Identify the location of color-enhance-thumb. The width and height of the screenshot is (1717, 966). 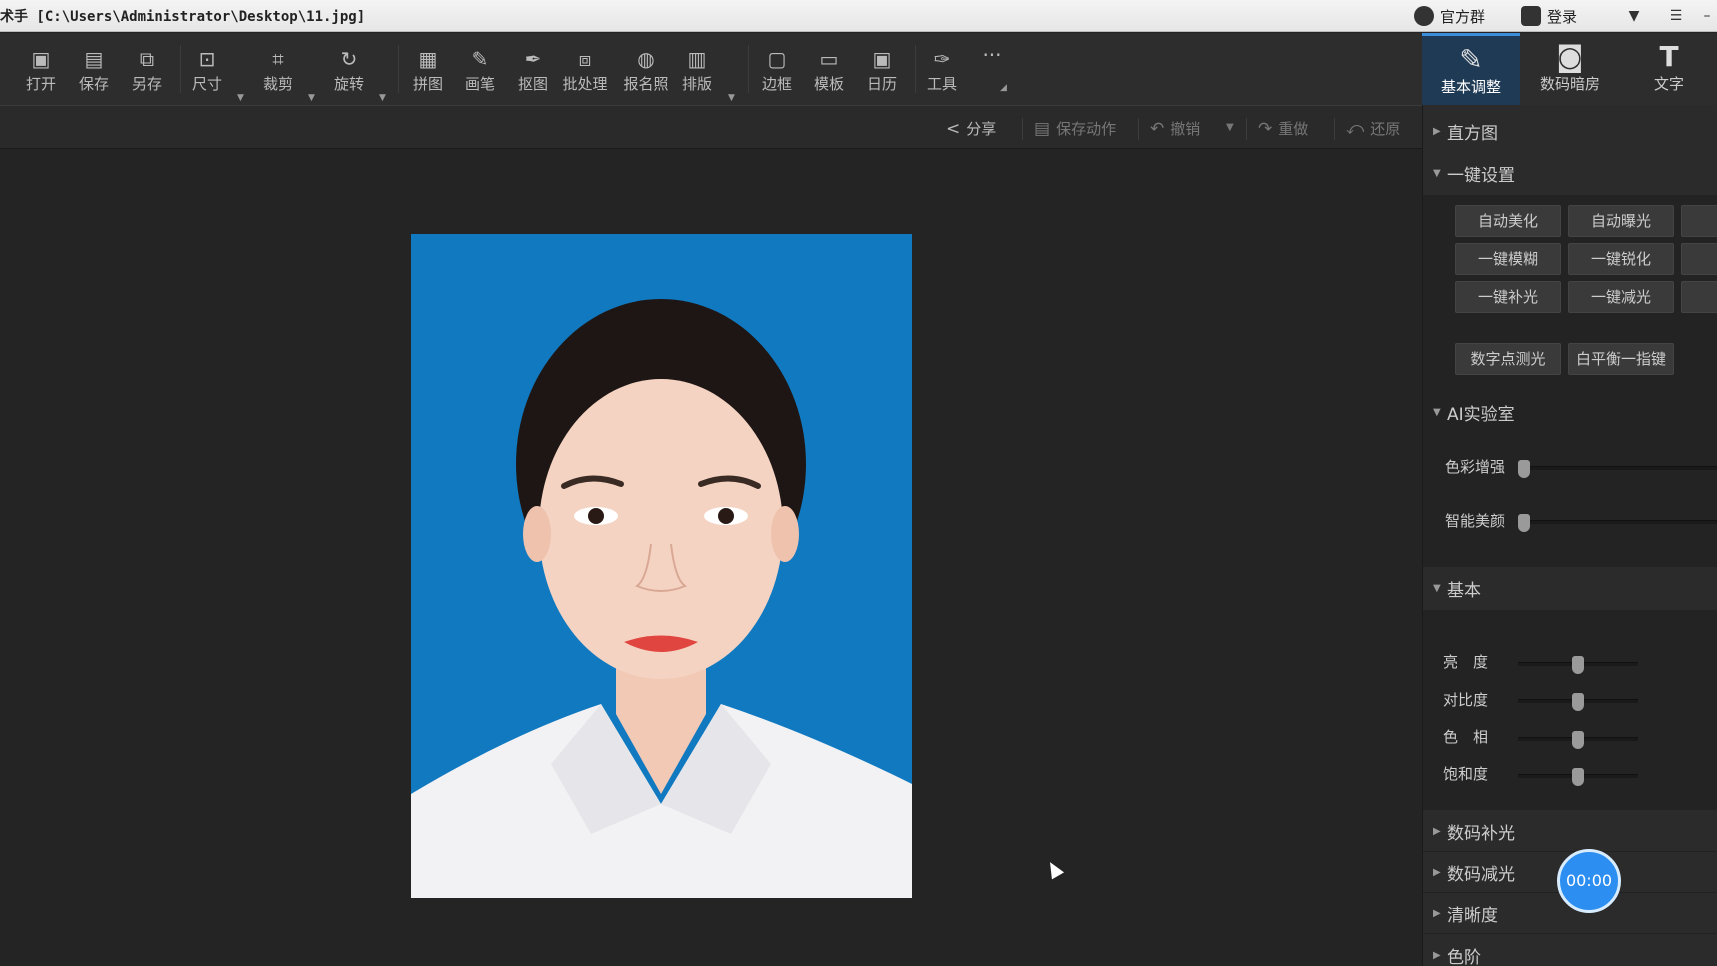
(1524, 469).